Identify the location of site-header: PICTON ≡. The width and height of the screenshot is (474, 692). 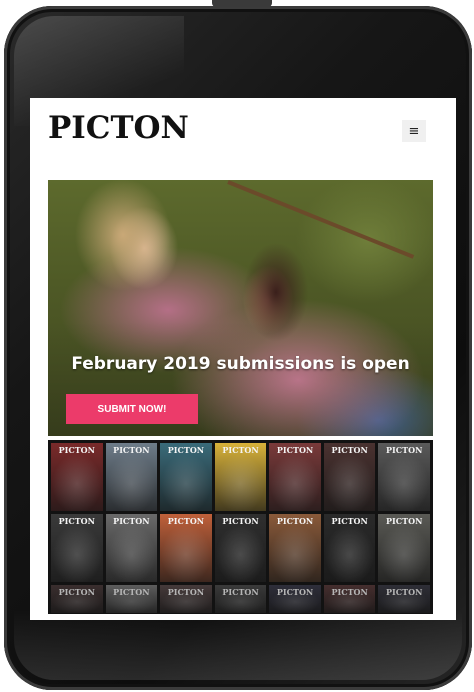
(243, 131).